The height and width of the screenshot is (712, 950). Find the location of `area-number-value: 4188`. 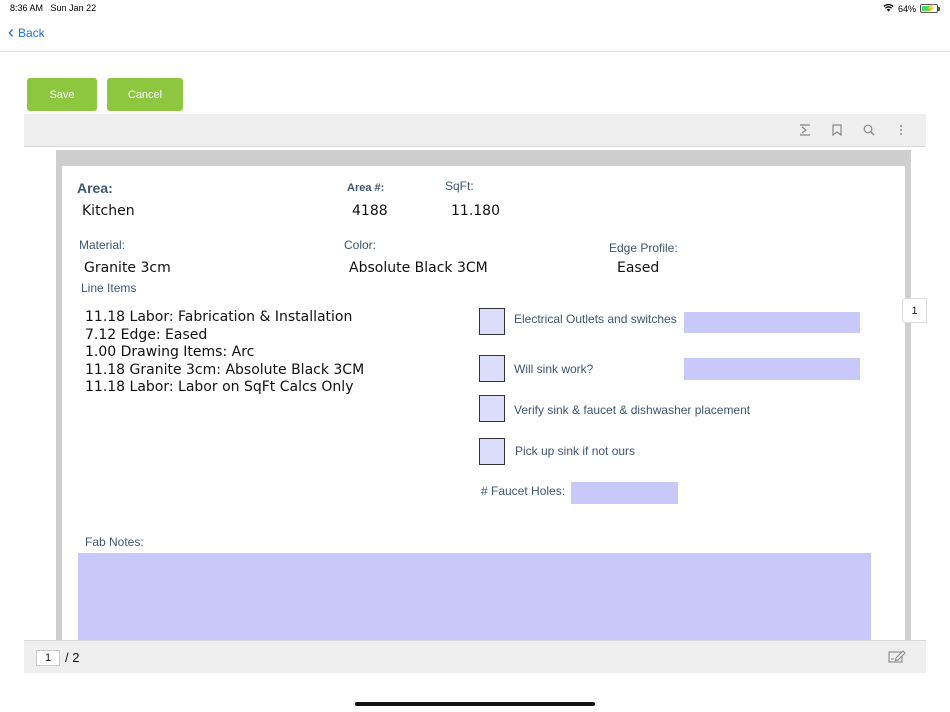

area-number-value: 4188 is located at coordinates (370, 211).